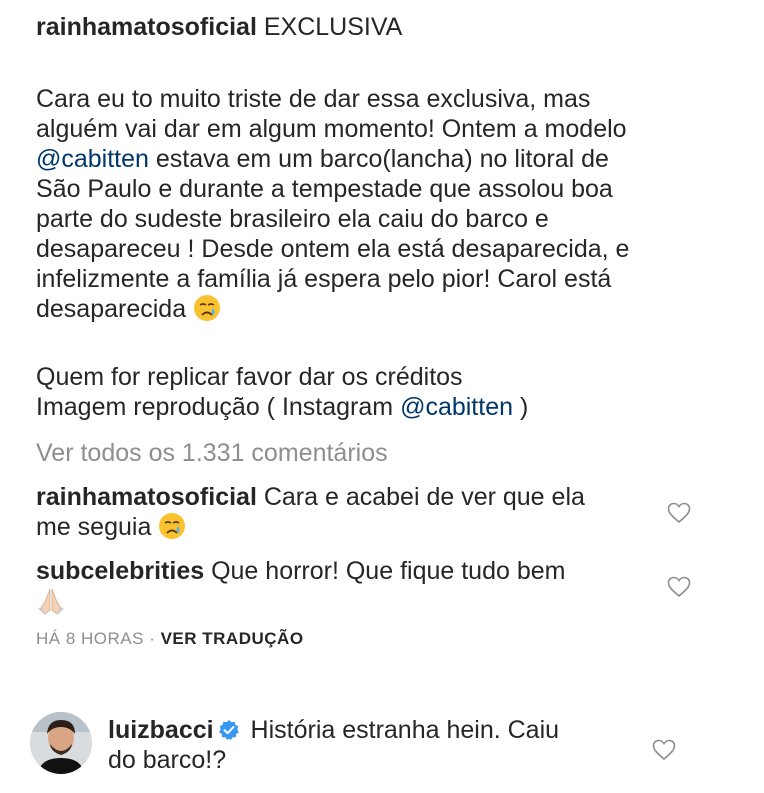 The image size is (764, 793). Describe the element at coordinates (249, 377) in the screenshot. I see `credits-line: Quem for replicar favor dar os créditos` at that location.